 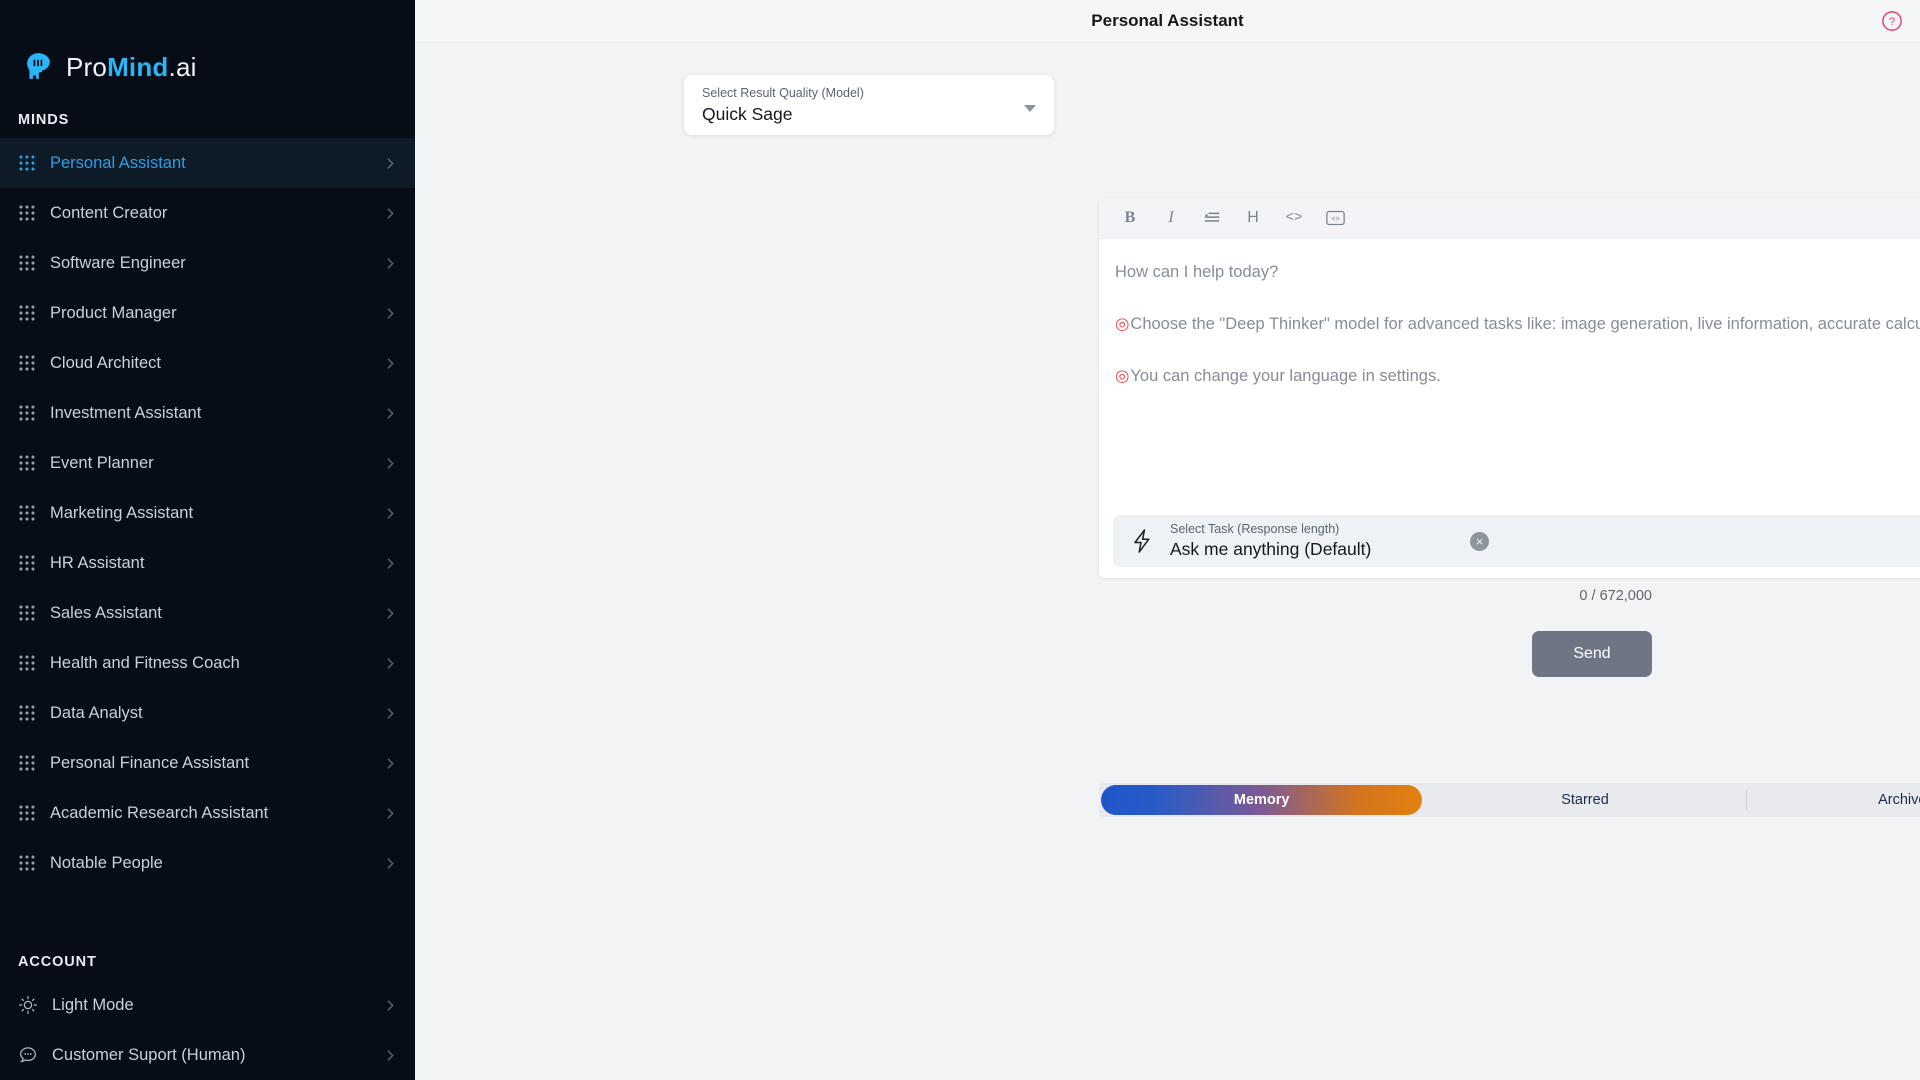 I want to click on editor-toolbar: B I H <> <>, so click(x=1509, y=218).